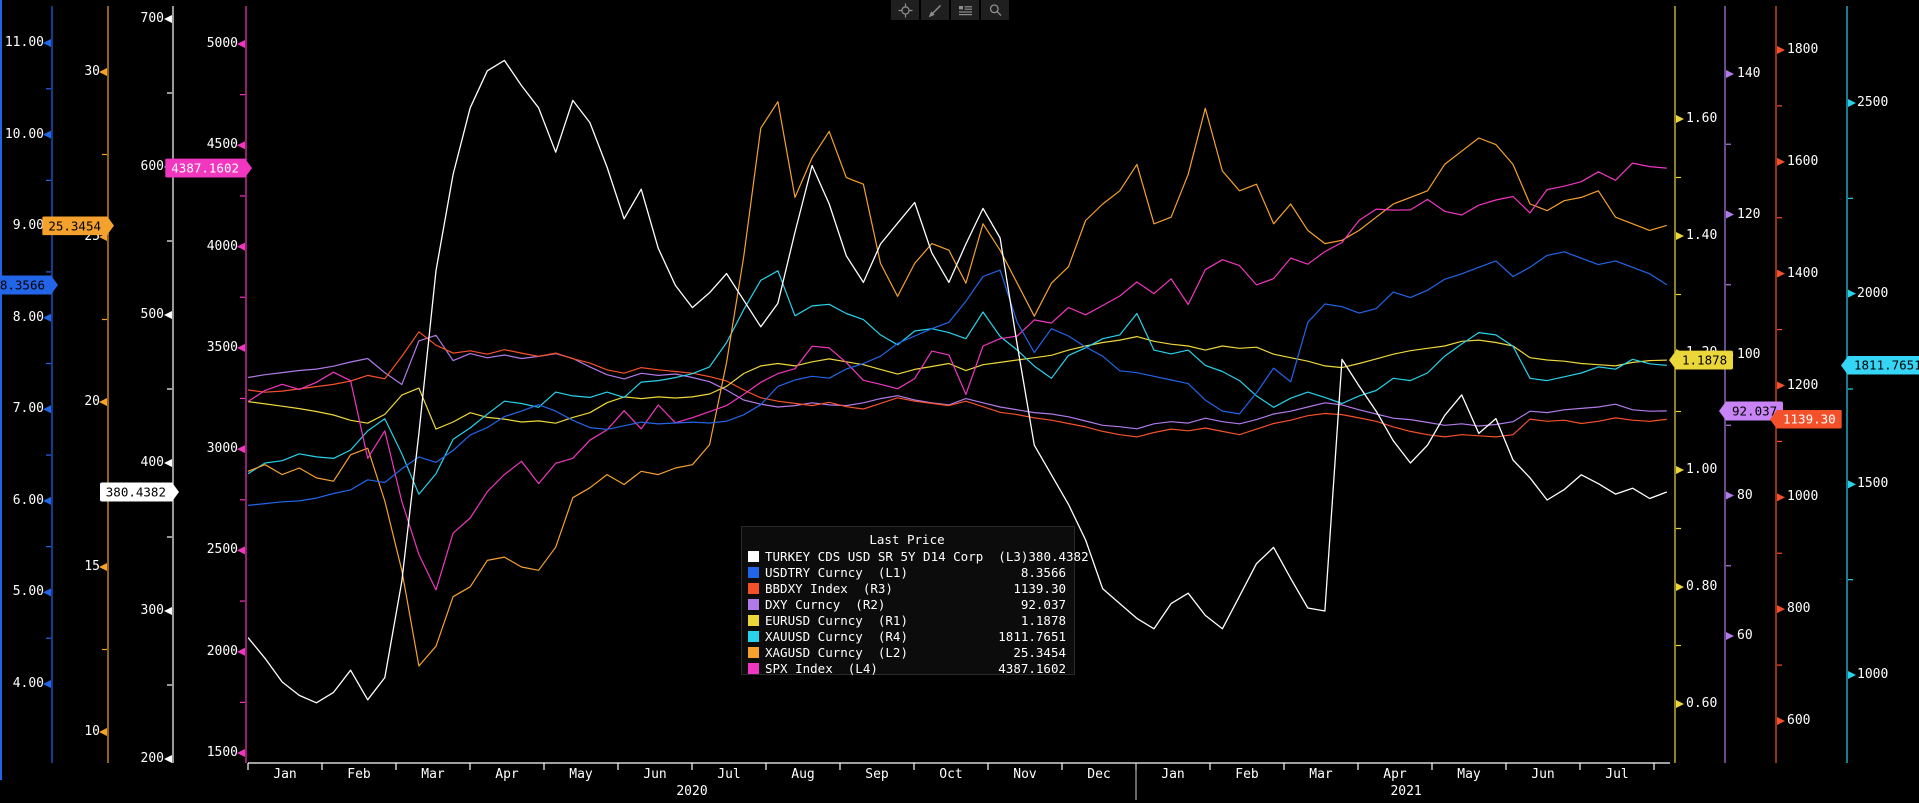 The height and width of the screenshot is (803, 1919). What do you see at coordinates (836, 636) in the screenshot?
I see `legend-label: XAUUSD Curncy (R4)` at bounding box center [836, 636].